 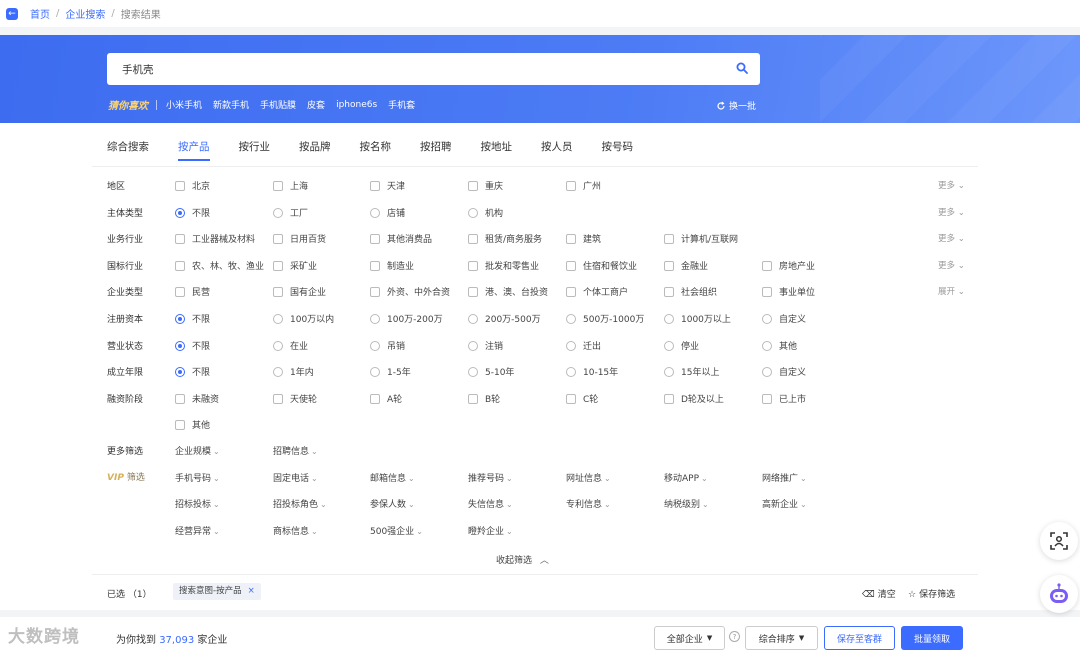 I want to click on filter-option: 1000万以上, so click(x=697, y=318).